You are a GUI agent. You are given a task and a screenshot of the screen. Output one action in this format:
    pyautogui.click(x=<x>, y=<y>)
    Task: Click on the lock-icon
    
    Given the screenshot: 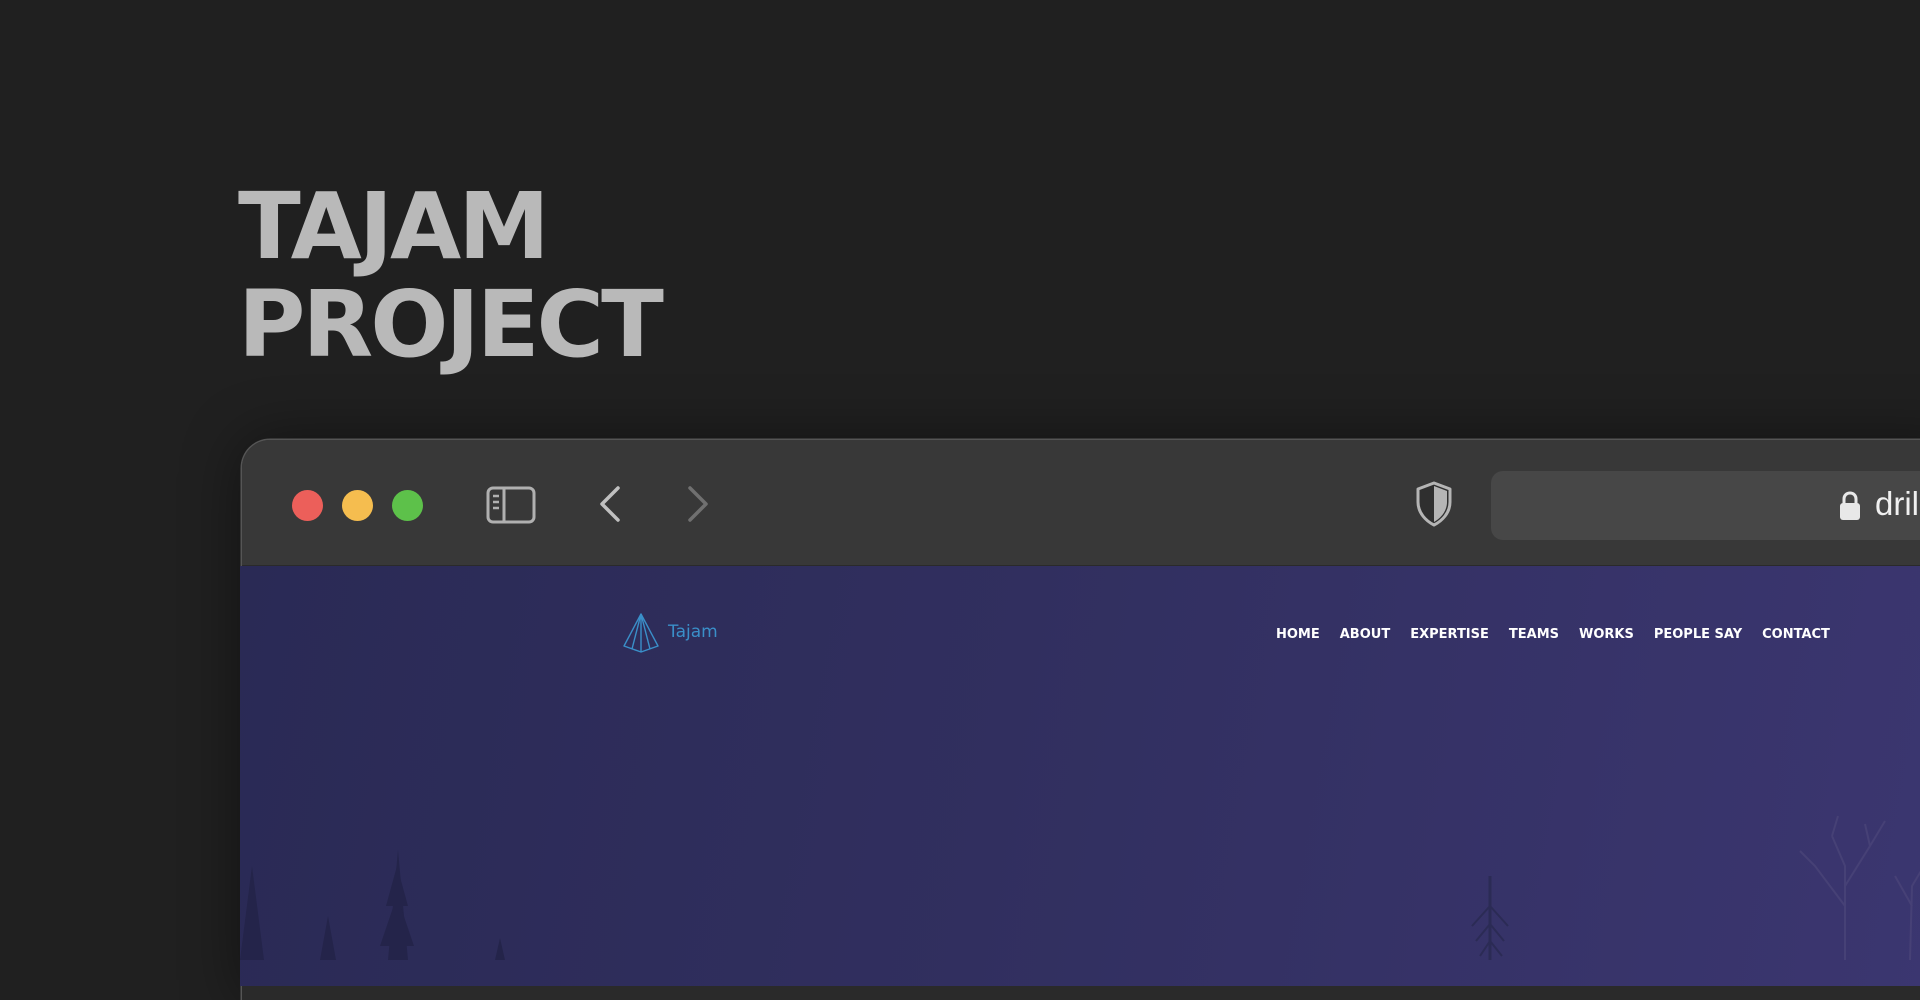 What is the action you would take?
    pyautogui.click(x=1850, y=505)
    